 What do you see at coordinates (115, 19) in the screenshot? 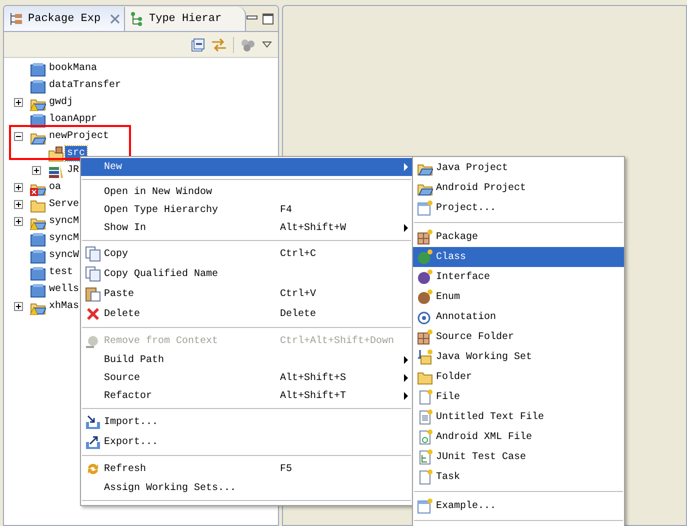
I see `close-icon` at bounding box center [115, 19].